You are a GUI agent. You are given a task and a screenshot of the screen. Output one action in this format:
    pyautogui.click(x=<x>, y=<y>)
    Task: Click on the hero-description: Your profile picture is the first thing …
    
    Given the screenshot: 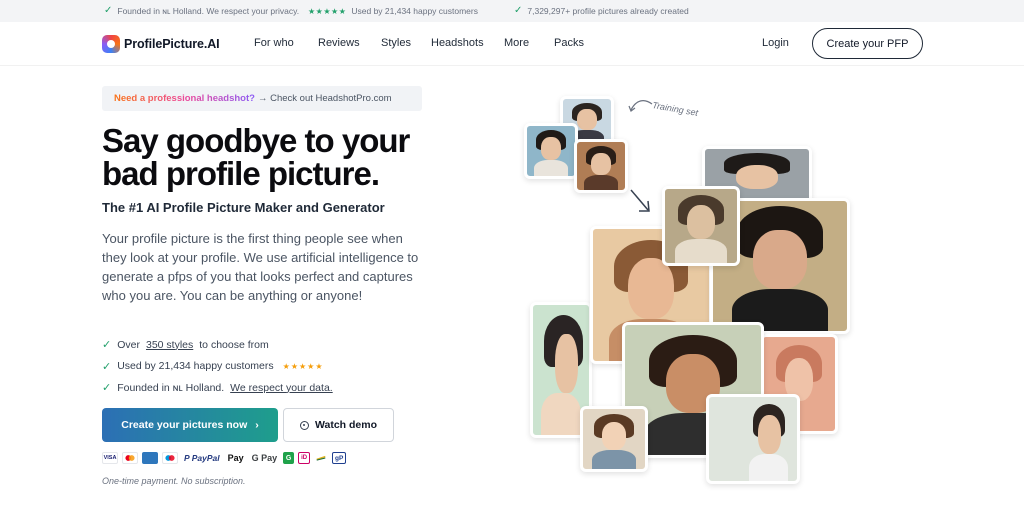 What is the action you would take?
    pyautogui.click(x=260, y=267)
    